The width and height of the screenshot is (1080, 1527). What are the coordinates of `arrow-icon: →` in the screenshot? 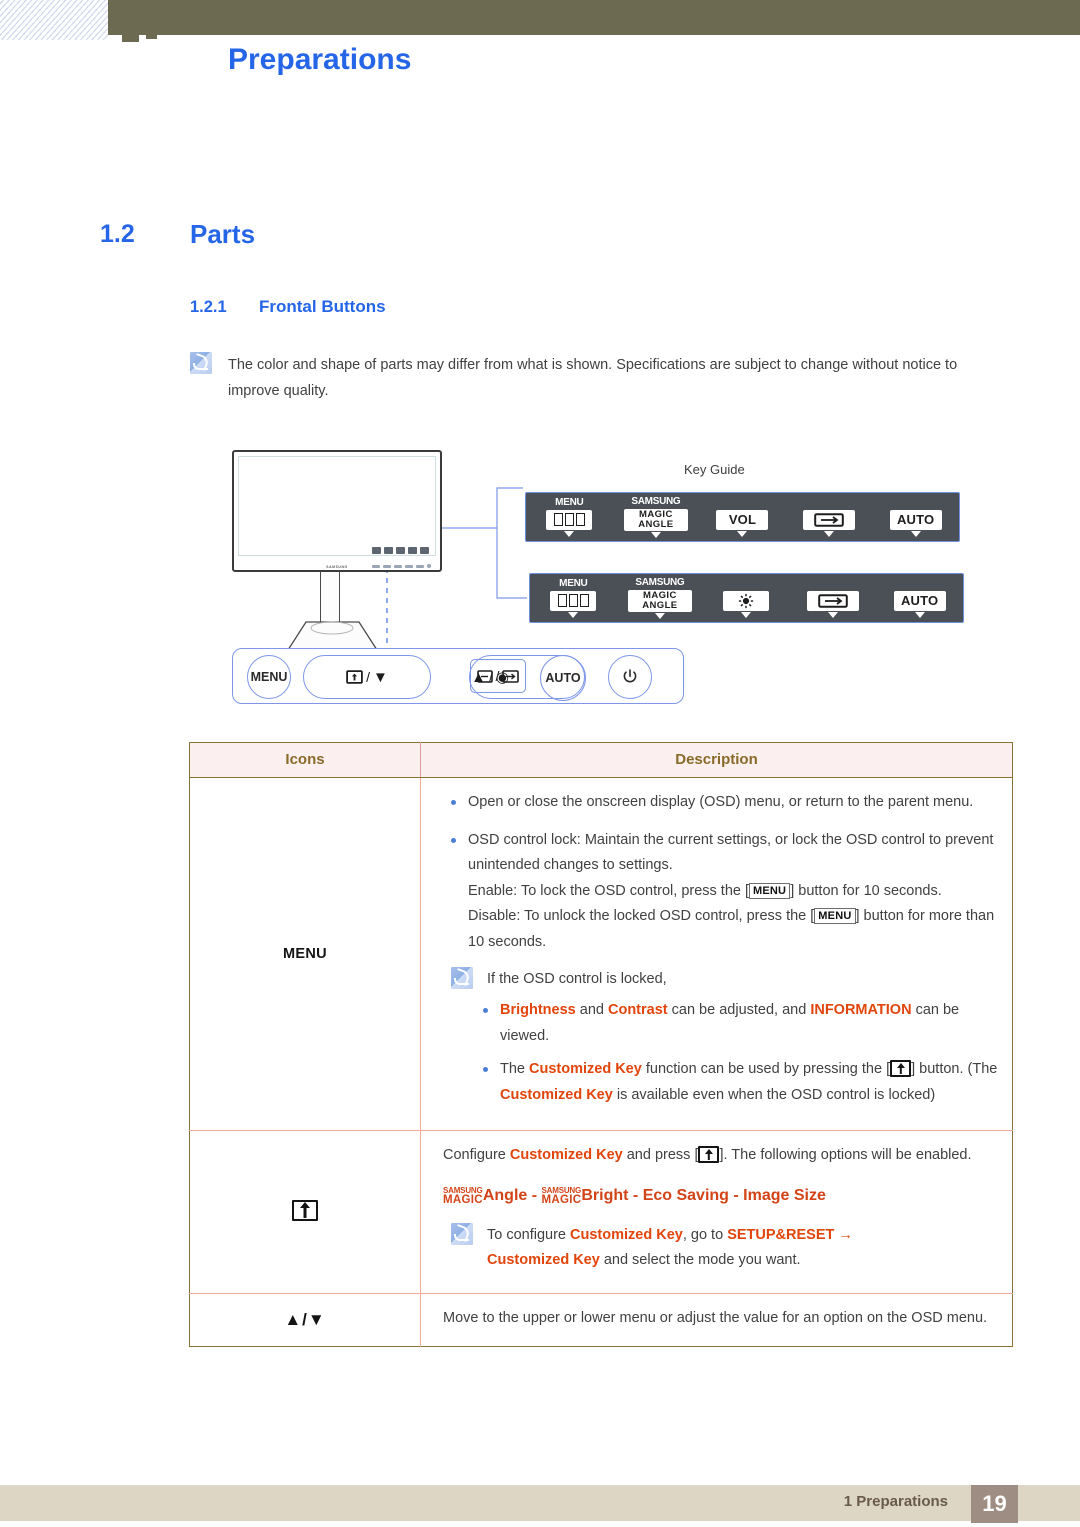 It's located at (843, 1235).